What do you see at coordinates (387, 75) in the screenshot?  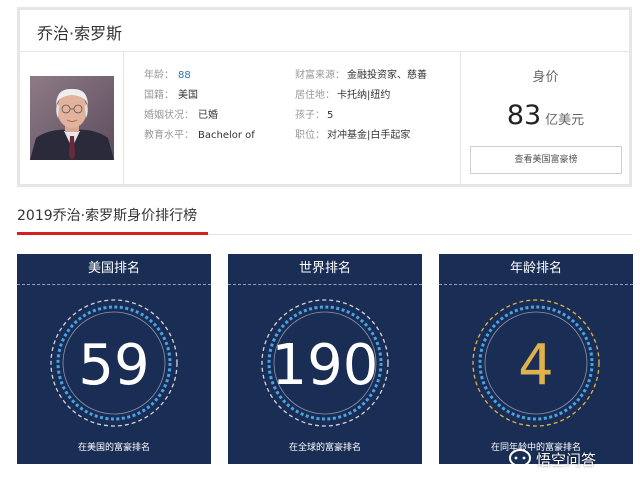 I see `wealth-source-value: 金融投资家、慈善` at bounding box center [387, 75].